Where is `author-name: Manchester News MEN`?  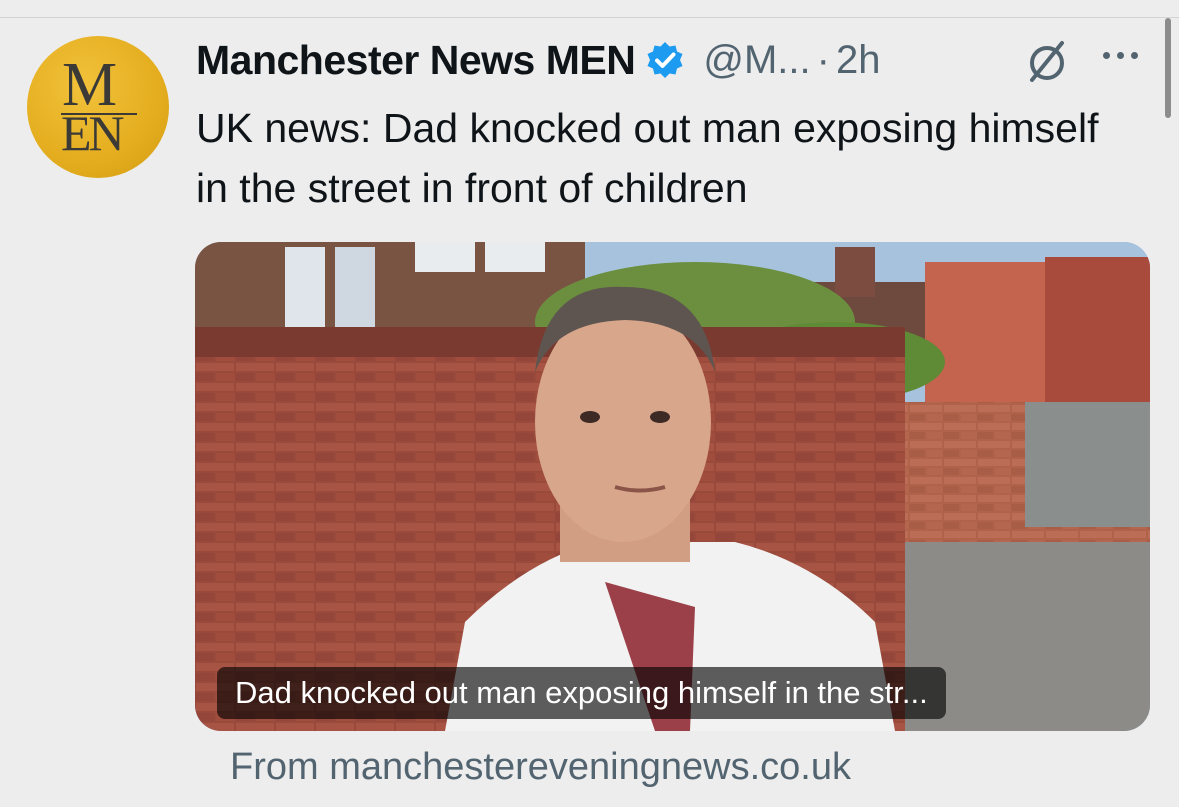
author-name: Manchester News MEN is located at coordinates (416, 60).